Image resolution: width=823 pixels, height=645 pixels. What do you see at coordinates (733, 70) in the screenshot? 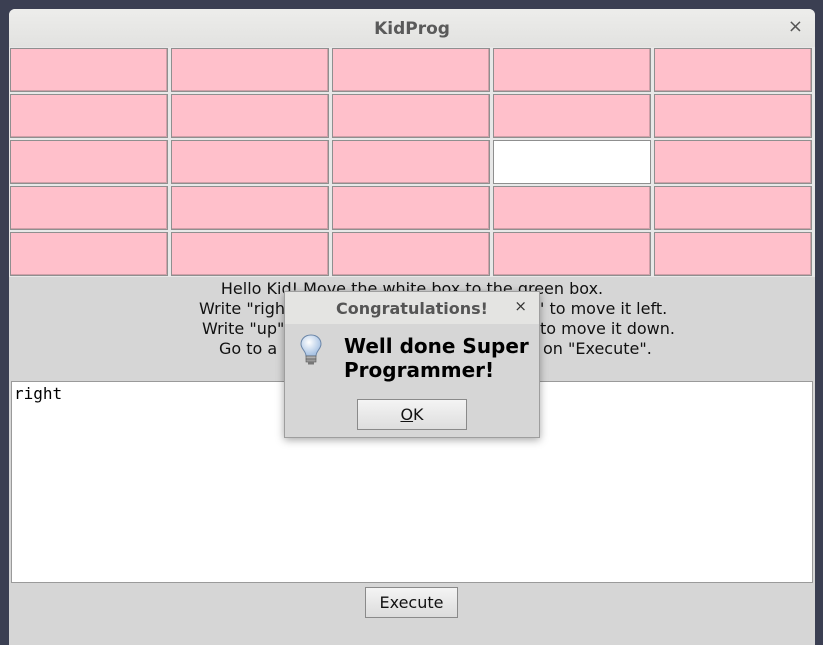
I see `grid-cell-r0-c4` at bounding box center [733, 70].